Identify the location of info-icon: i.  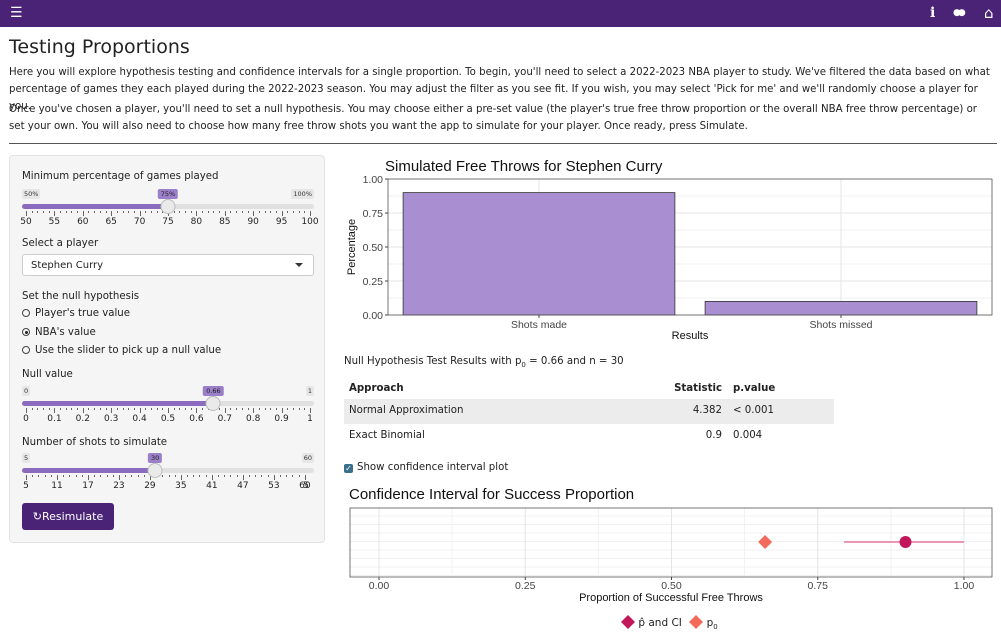
(932, 13).